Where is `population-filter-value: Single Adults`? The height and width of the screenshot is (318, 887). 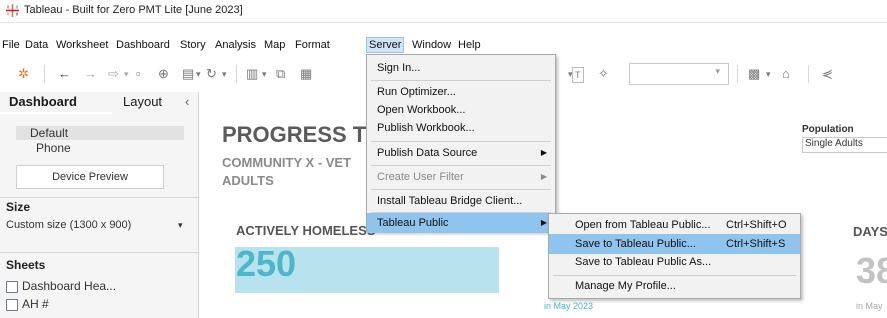 population-filter-value: Single Adults is located at coordinates (834, 143).